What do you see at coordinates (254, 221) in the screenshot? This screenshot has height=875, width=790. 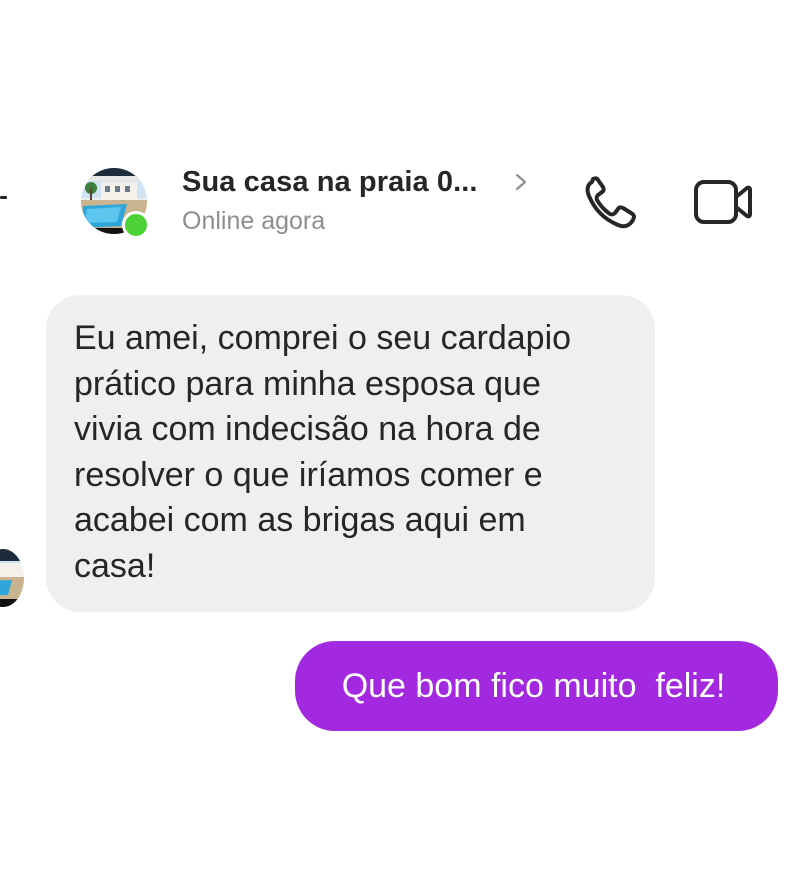 I see `online-status-text: Online agora` at bounding box center [254, 221].